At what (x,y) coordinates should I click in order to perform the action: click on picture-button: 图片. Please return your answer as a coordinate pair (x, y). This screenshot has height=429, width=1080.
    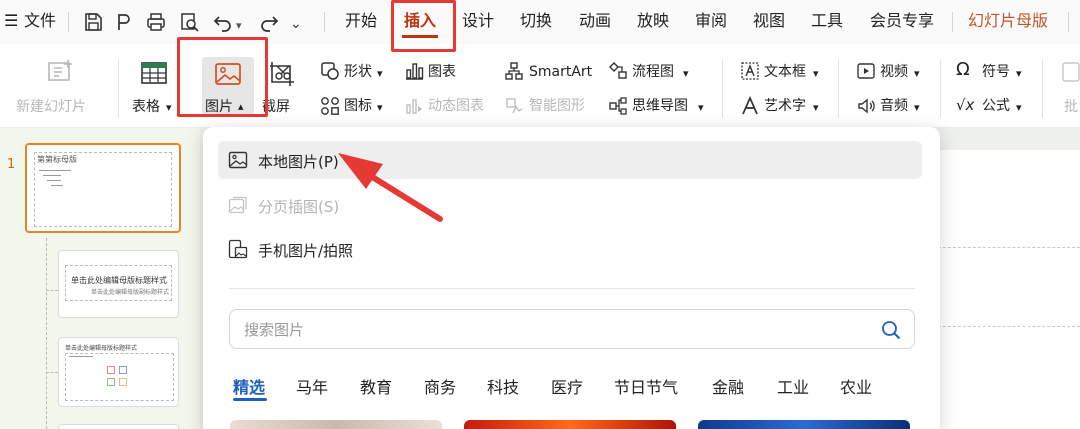
    Looking at the image, I should click on (219, 107).